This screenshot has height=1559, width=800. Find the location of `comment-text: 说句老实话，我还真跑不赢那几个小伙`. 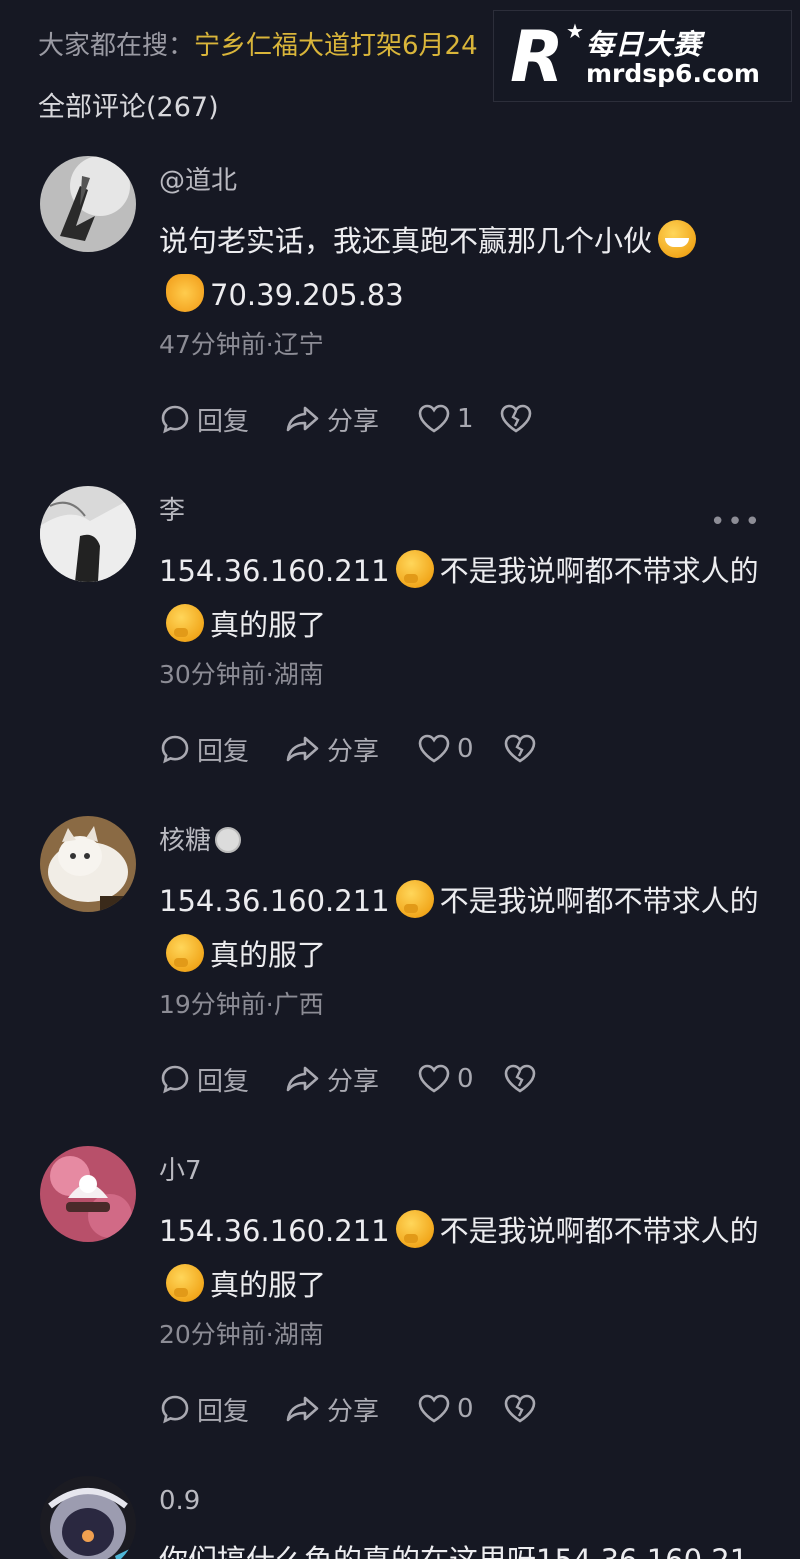

comment-text: 说句老实话，我还真跑不赢那几个小伙 is located at coordinates (430, 240).